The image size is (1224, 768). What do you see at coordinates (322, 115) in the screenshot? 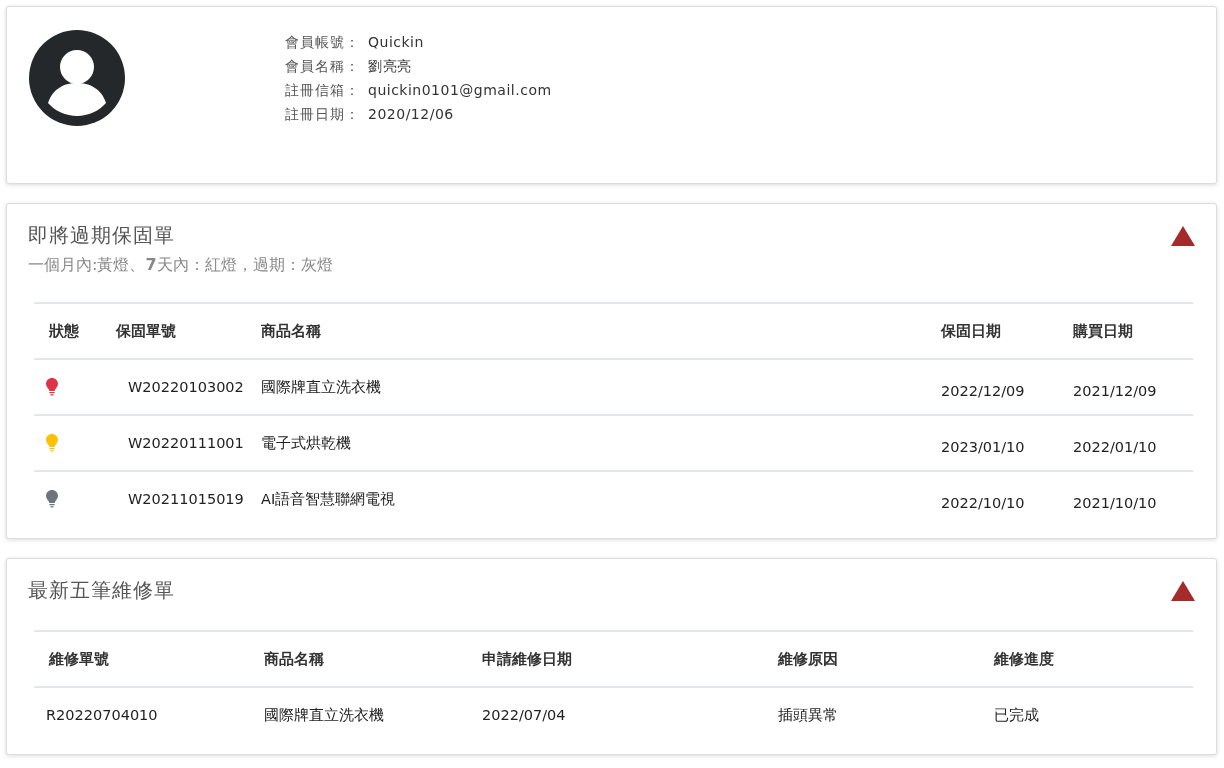
I see `field-label: 註冊日期：` at bounding box center [322, 115].